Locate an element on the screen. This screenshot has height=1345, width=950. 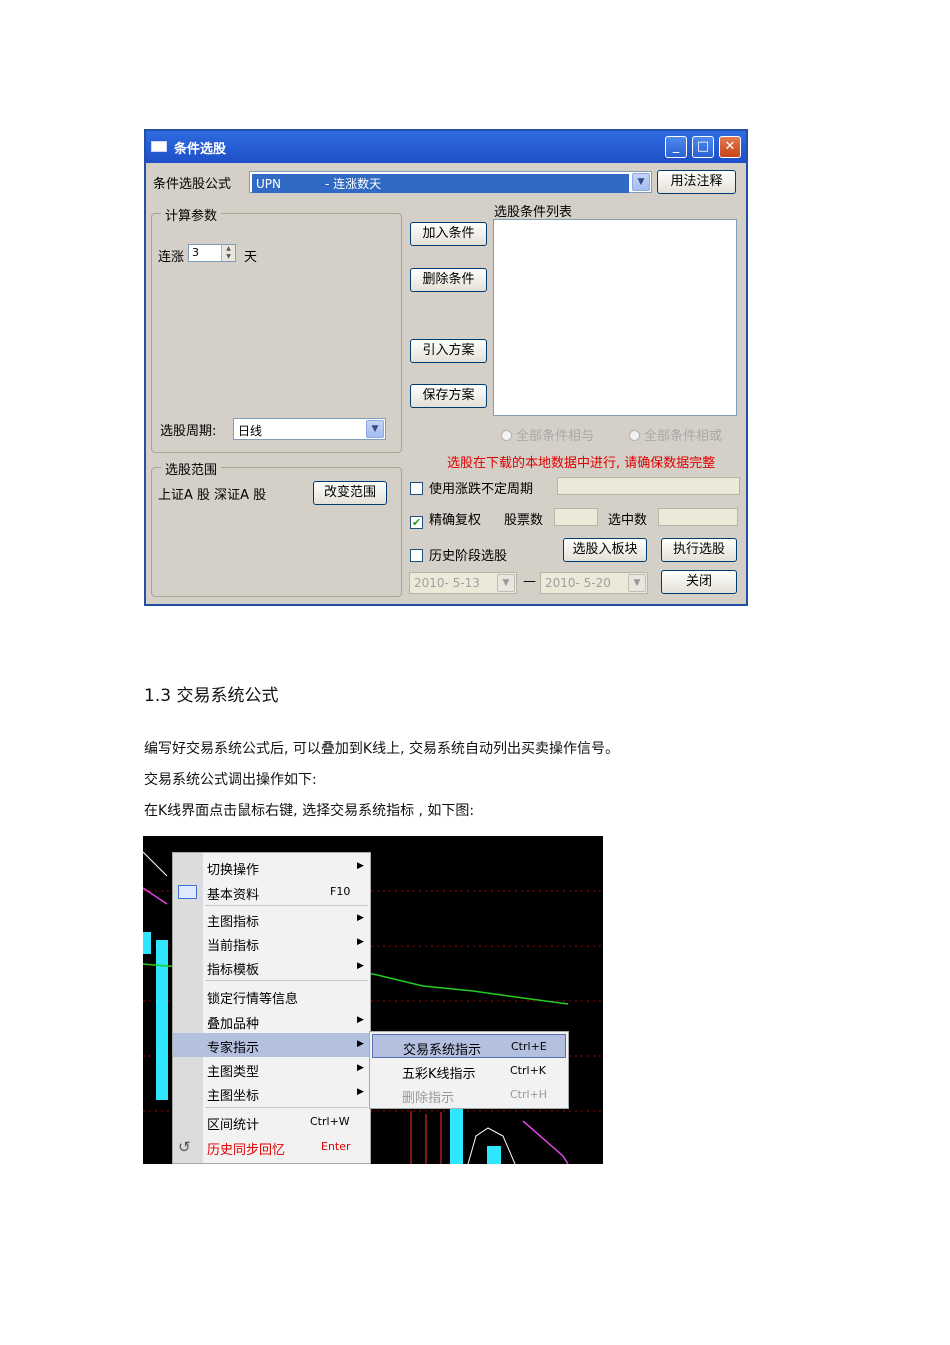
formula-code: UPN is located at coordinates (268, 184).